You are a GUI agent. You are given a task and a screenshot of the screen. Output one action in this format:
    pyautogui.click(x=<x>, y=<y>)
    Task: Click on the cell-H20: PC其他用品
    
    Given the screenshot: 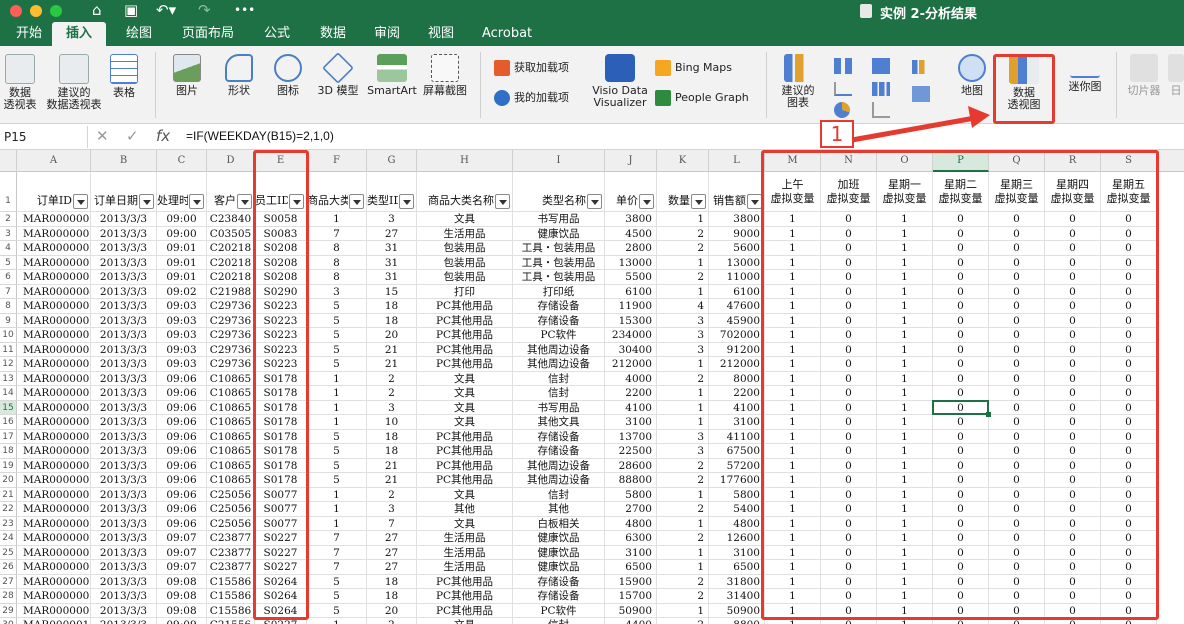 What is the action you would take?
    pyautogui.click(x=465, y=480)
    